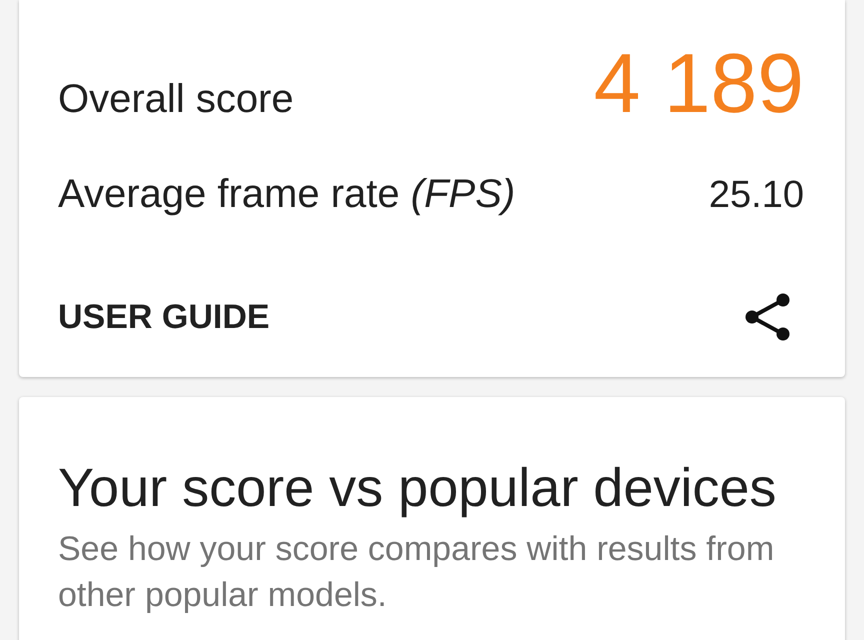 The image size is (864, 640). I want to click on frame-rate-label: Average frame rate (FPS), so click(287, 194).